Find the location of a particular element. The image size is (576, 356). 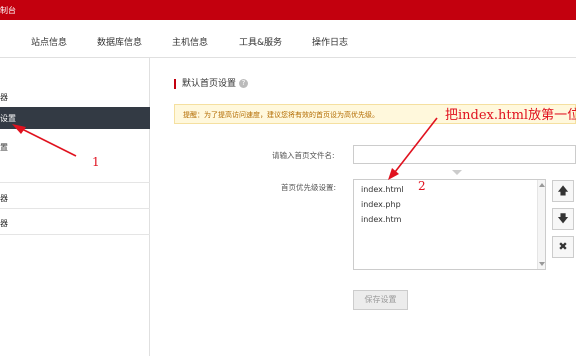

priority-label: 首页优先级设置: is located at coordinates (309, 187).